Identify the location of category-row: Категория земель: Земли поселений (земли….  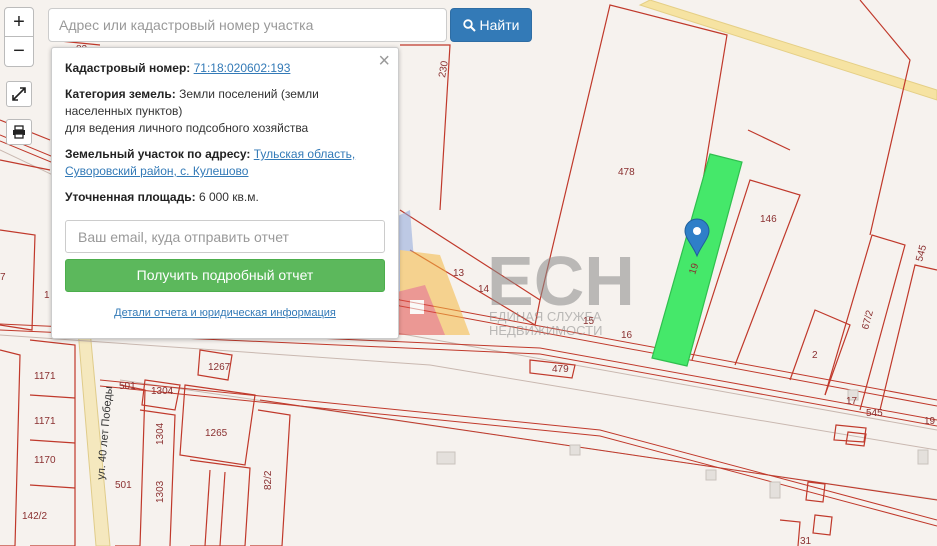
(225, 111).